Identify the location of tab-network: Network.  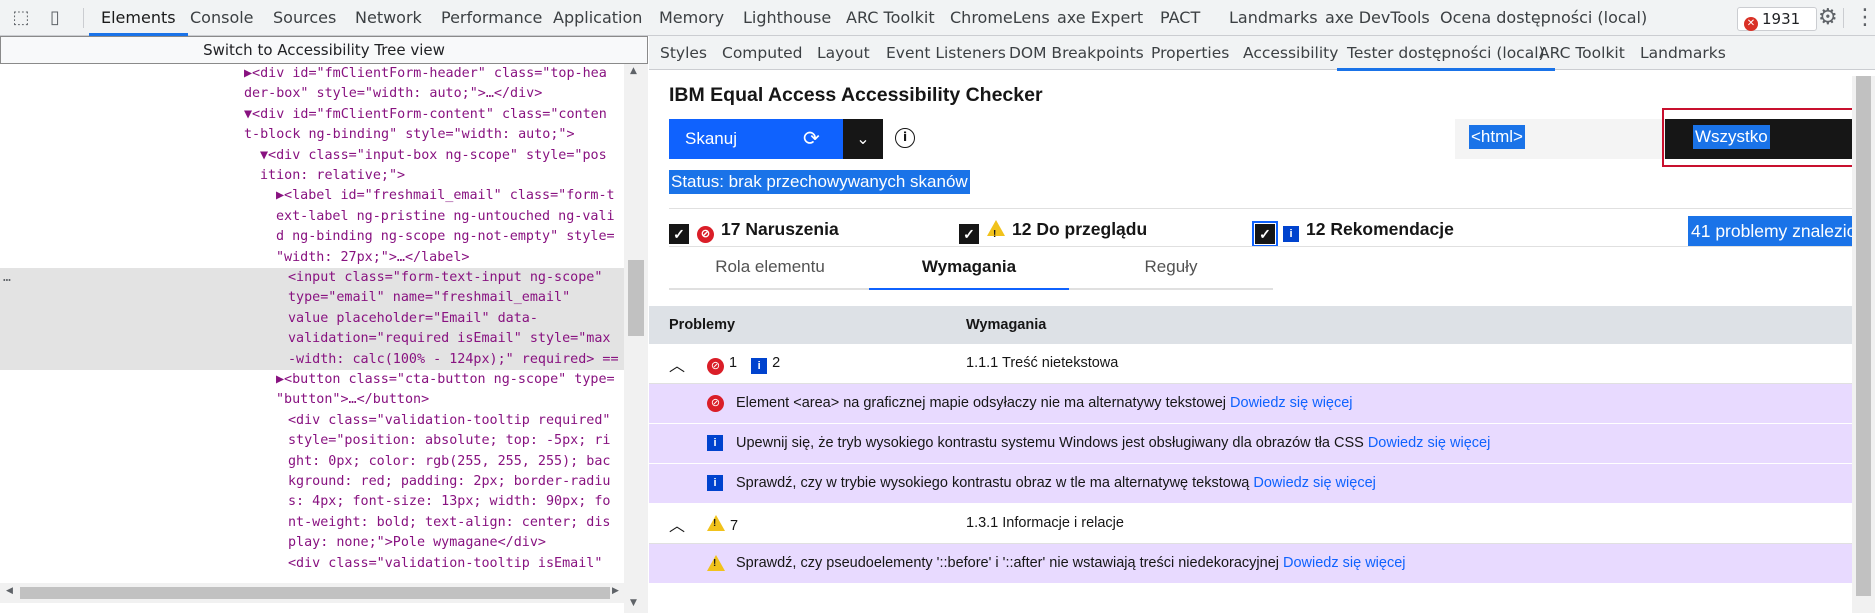
(388, 18).